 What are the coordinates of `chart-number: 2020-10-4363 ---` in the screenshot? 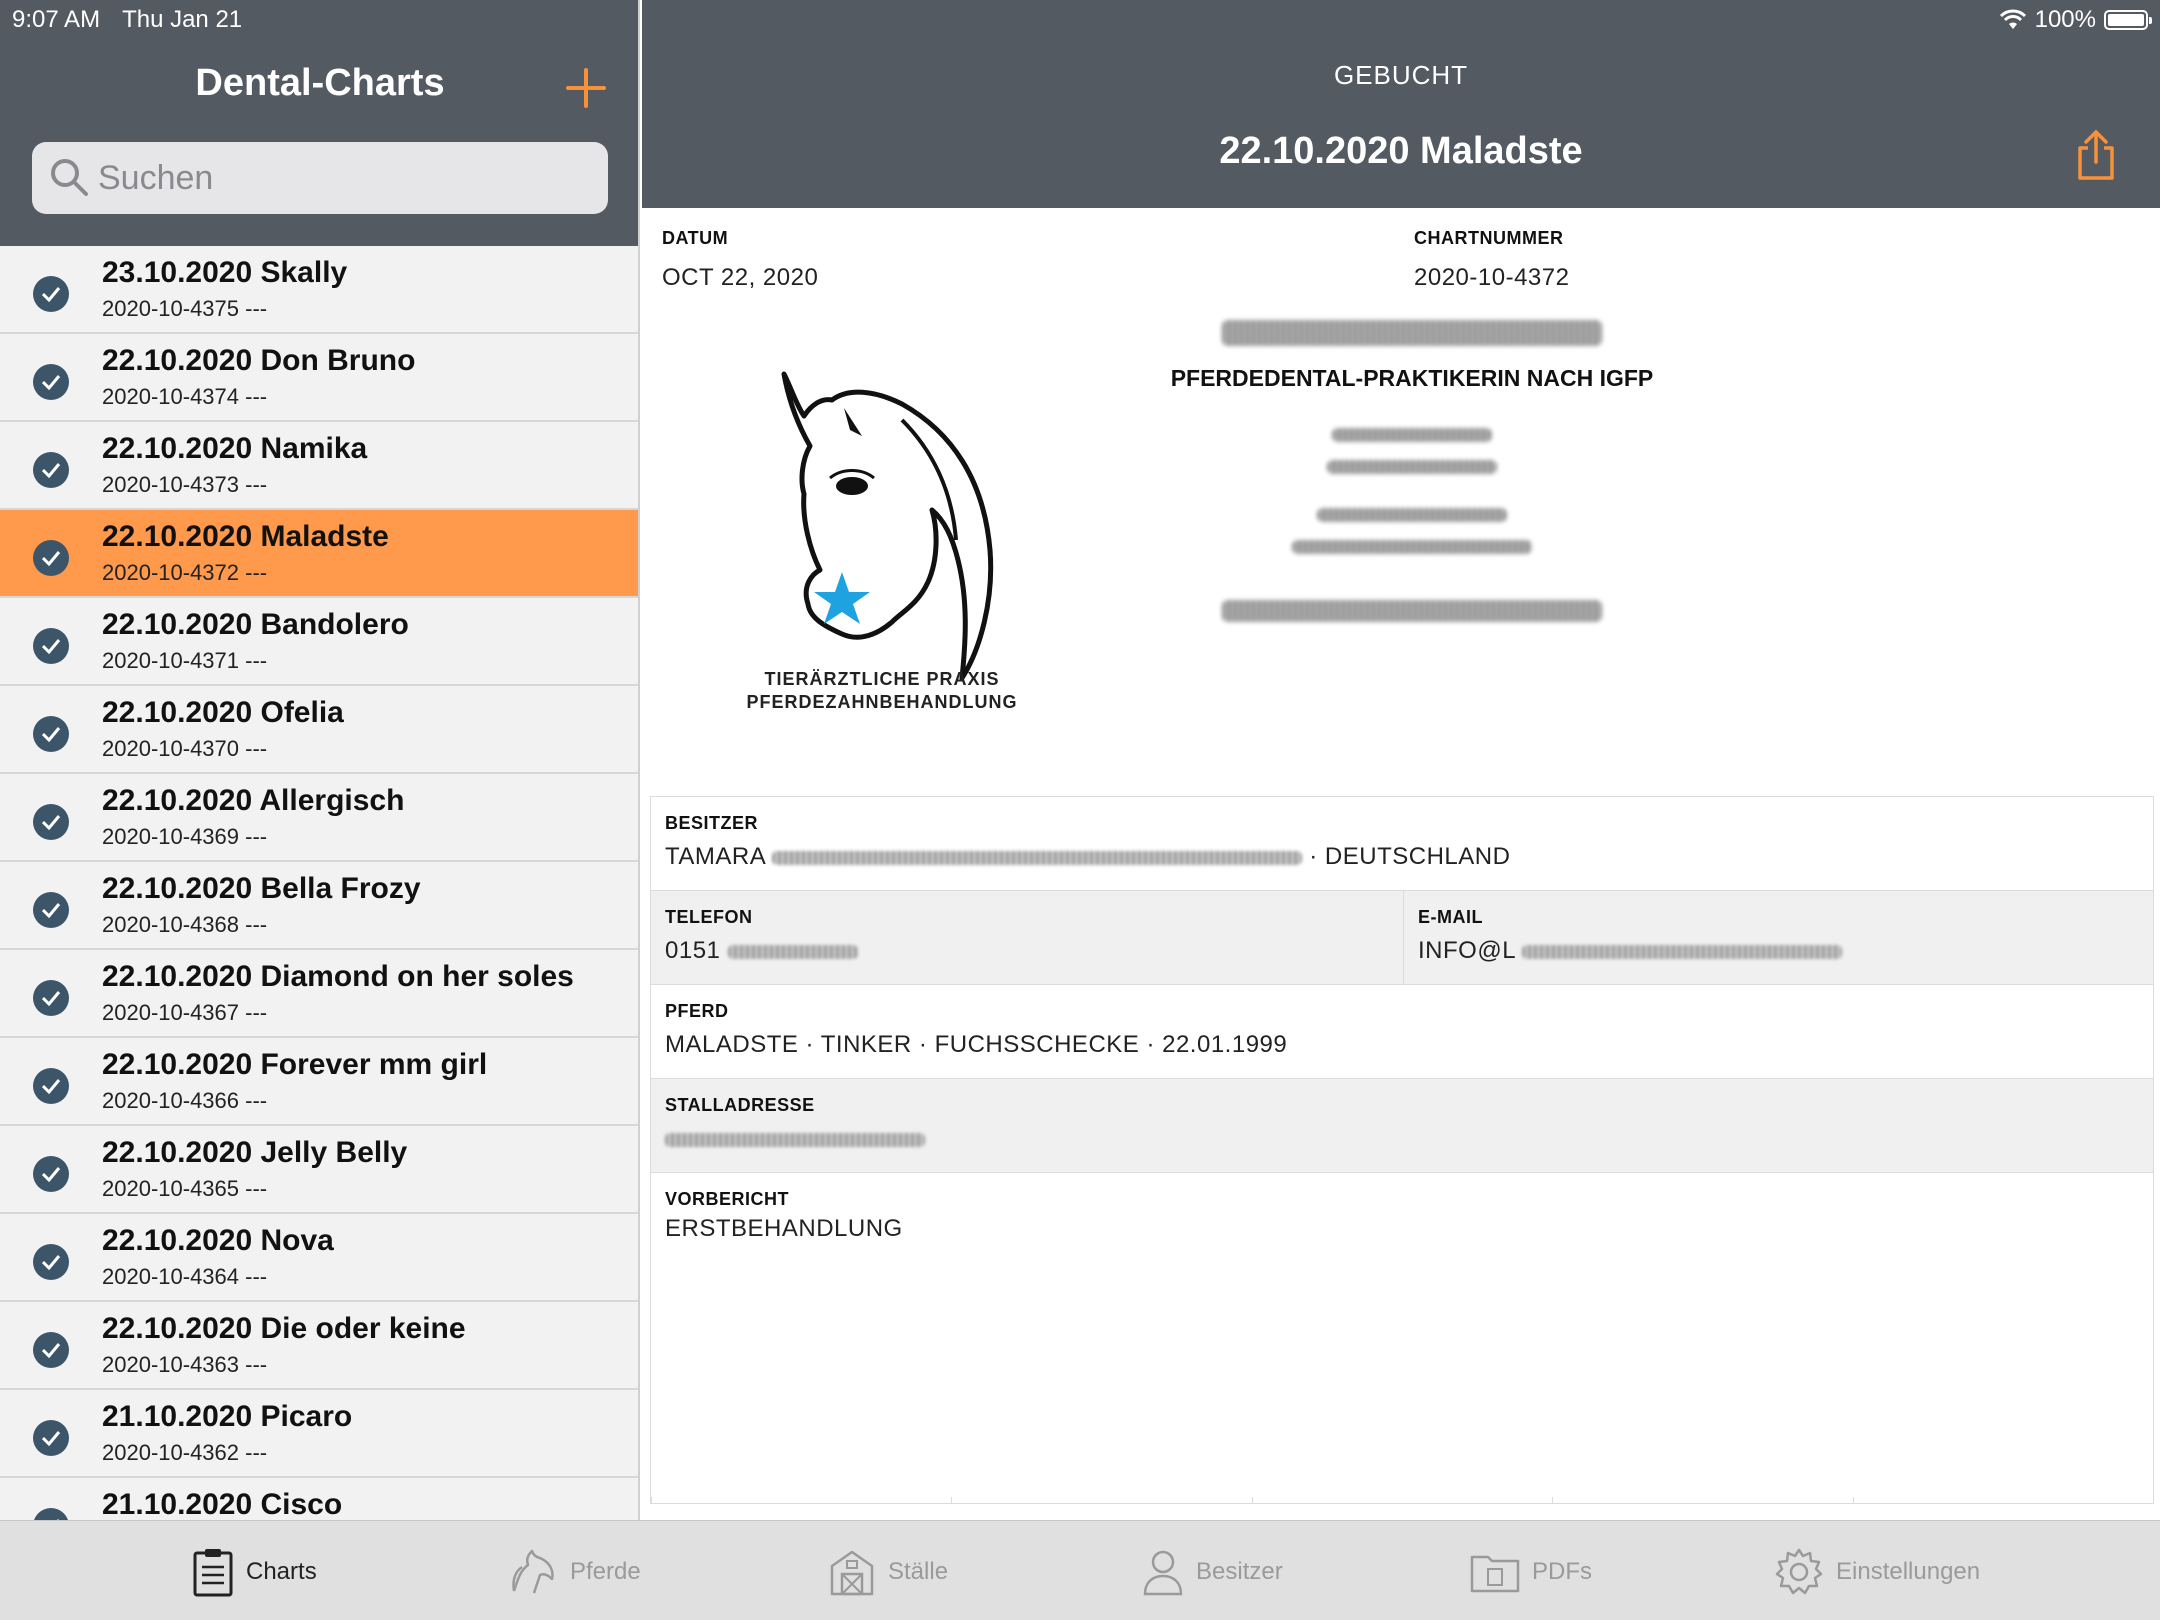 It's located at (185, 1364).